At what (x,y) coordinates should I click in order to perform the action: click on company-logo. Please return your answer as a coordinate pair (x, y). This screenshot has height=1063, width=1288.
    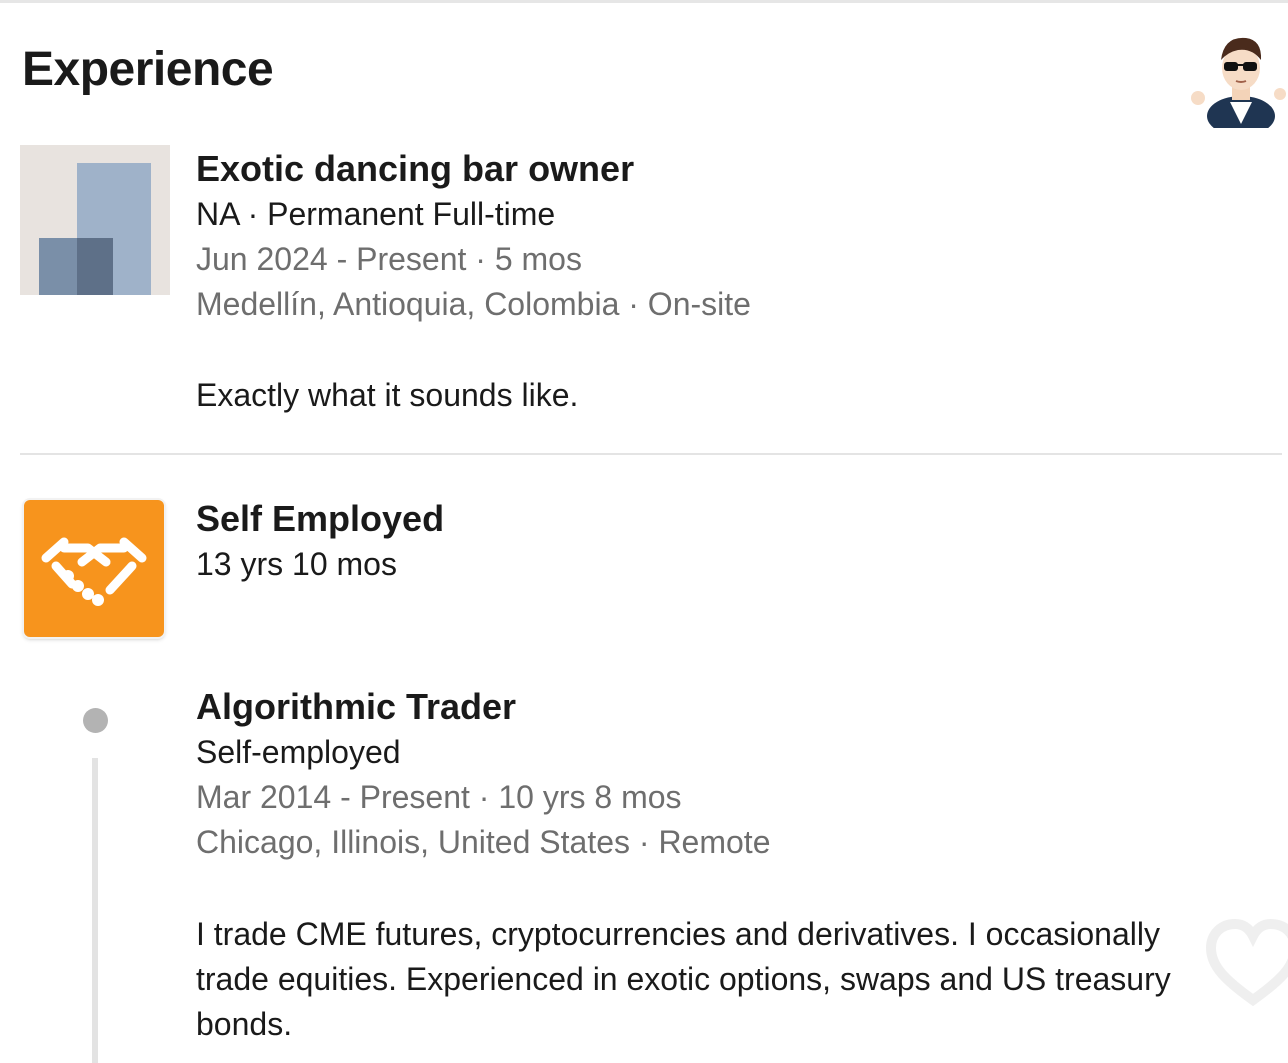
    Looking at the image, I should click on (95, 220).